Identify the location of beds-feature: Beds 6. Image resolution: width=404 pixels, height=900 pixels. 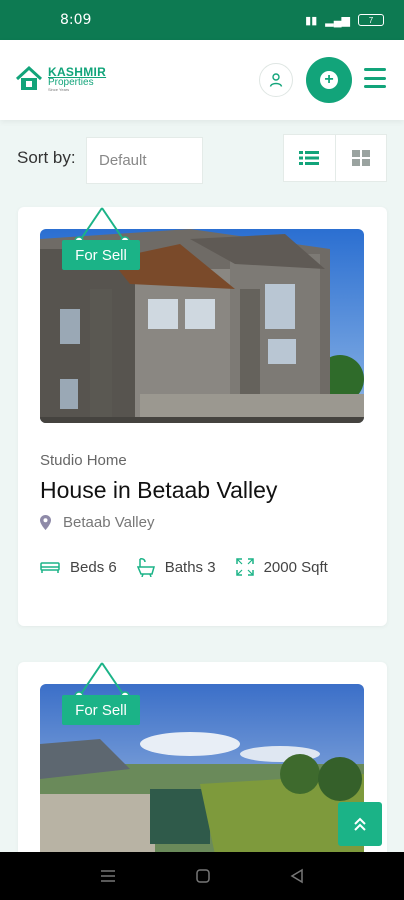
(78, 567).